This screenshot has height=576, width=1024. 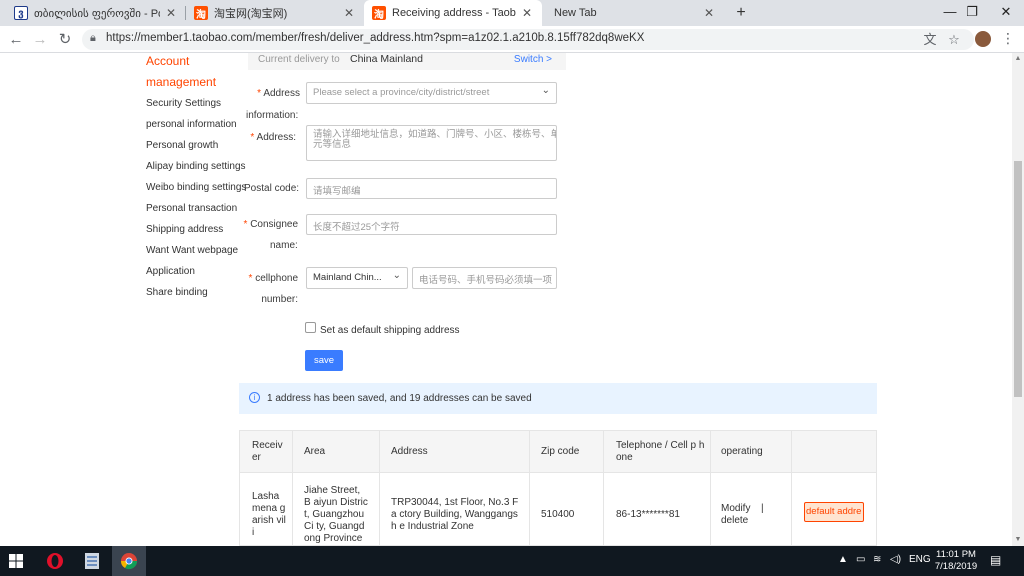 What do you see at coordinates (92, 561) in the screenshot?
I see `file-icon` at bounding box center [92, 561].